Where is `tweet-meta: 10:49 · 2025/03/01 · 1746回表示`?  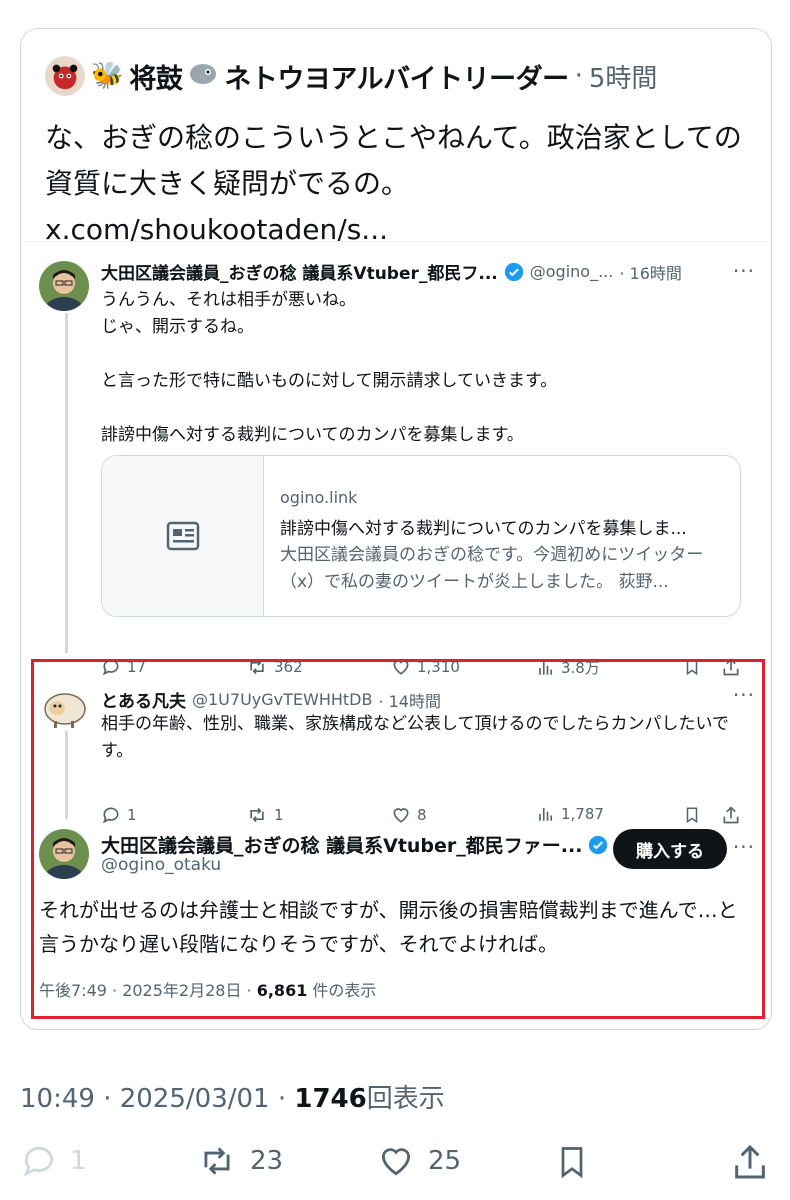
tweet-meta: 10:49 · 2025/03/01 · 1746回表示 is located at coordinates (232, 1096).